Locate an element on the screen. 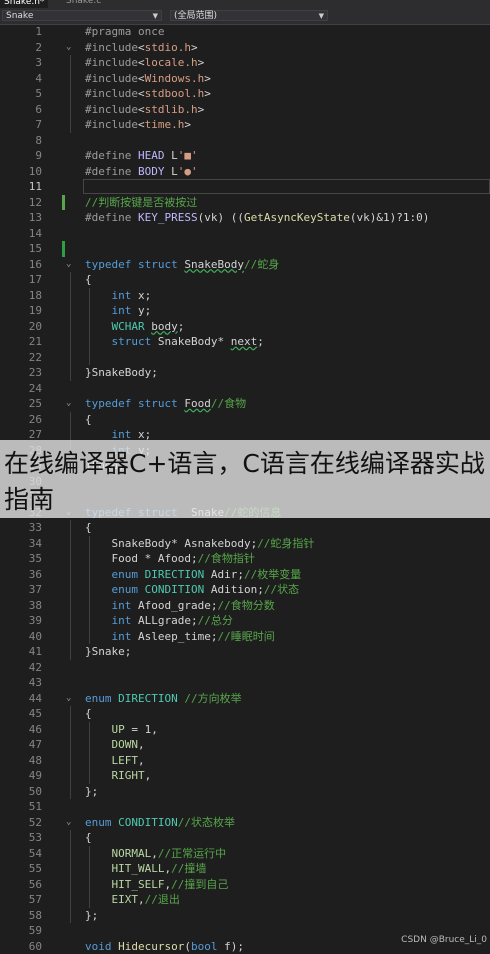 This screenshot has width=490, height=954. code-line: #include<stdlib.h> is located at coordinates (144, 110).